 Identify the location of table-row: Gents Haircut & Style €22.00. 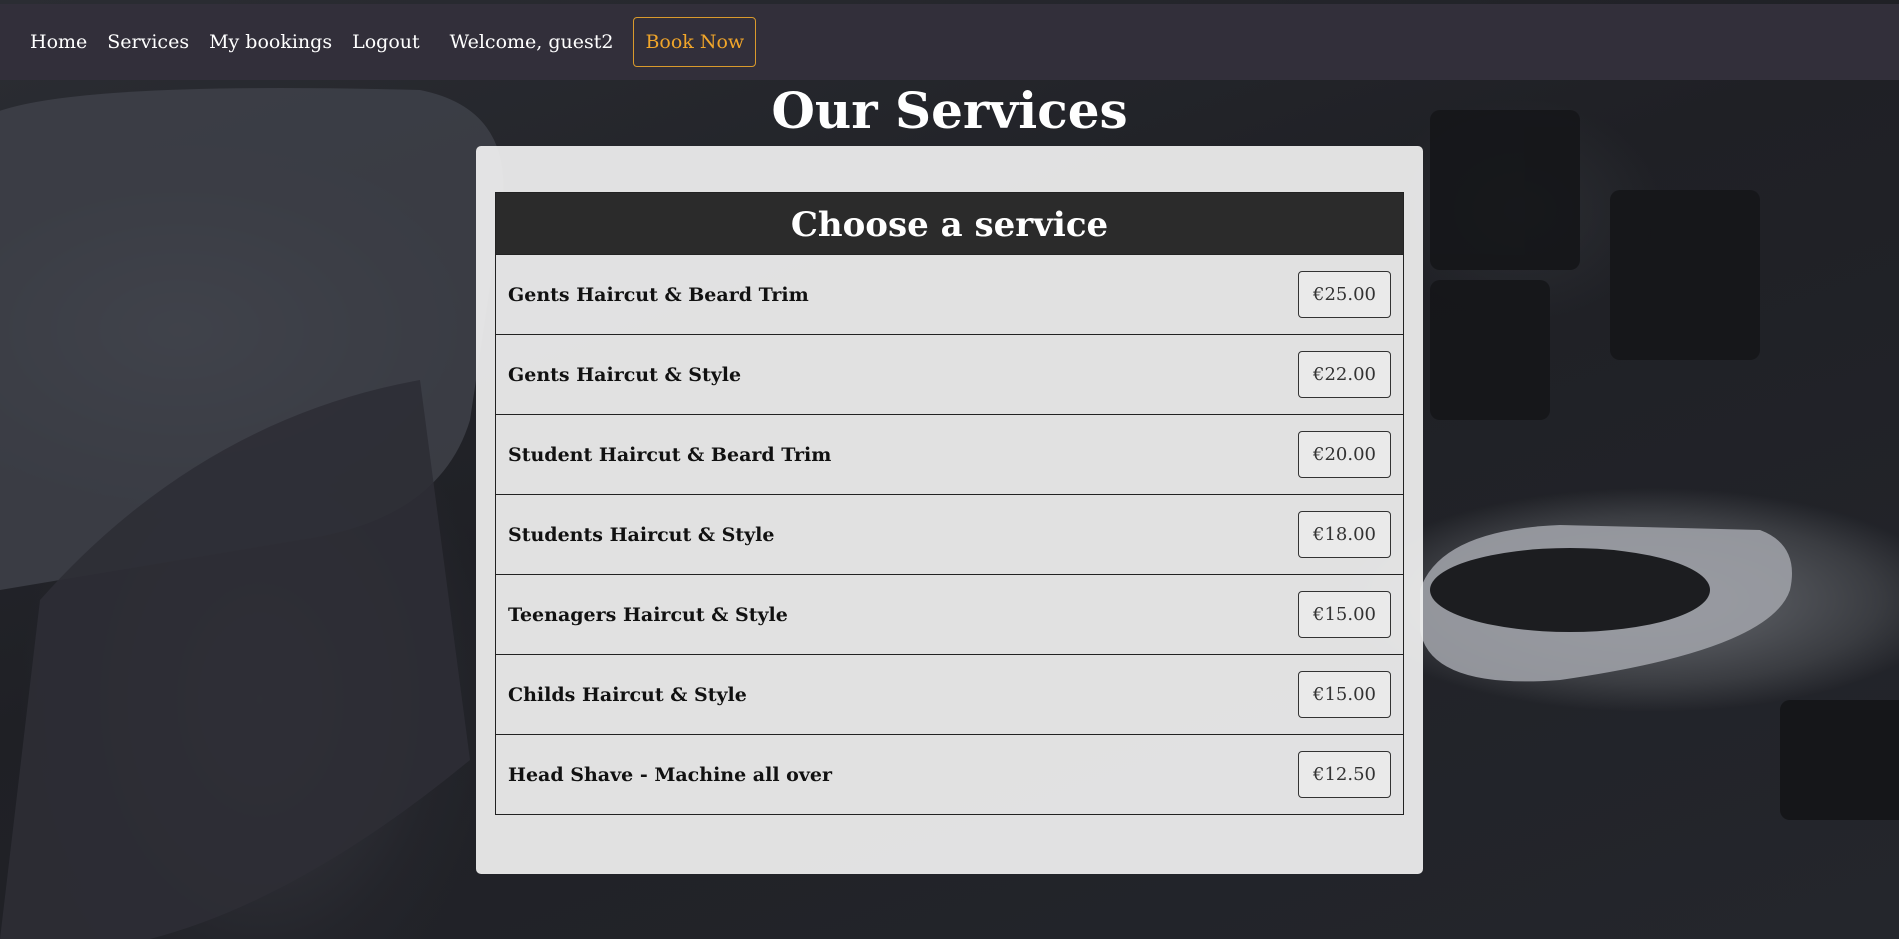
(949, 374).